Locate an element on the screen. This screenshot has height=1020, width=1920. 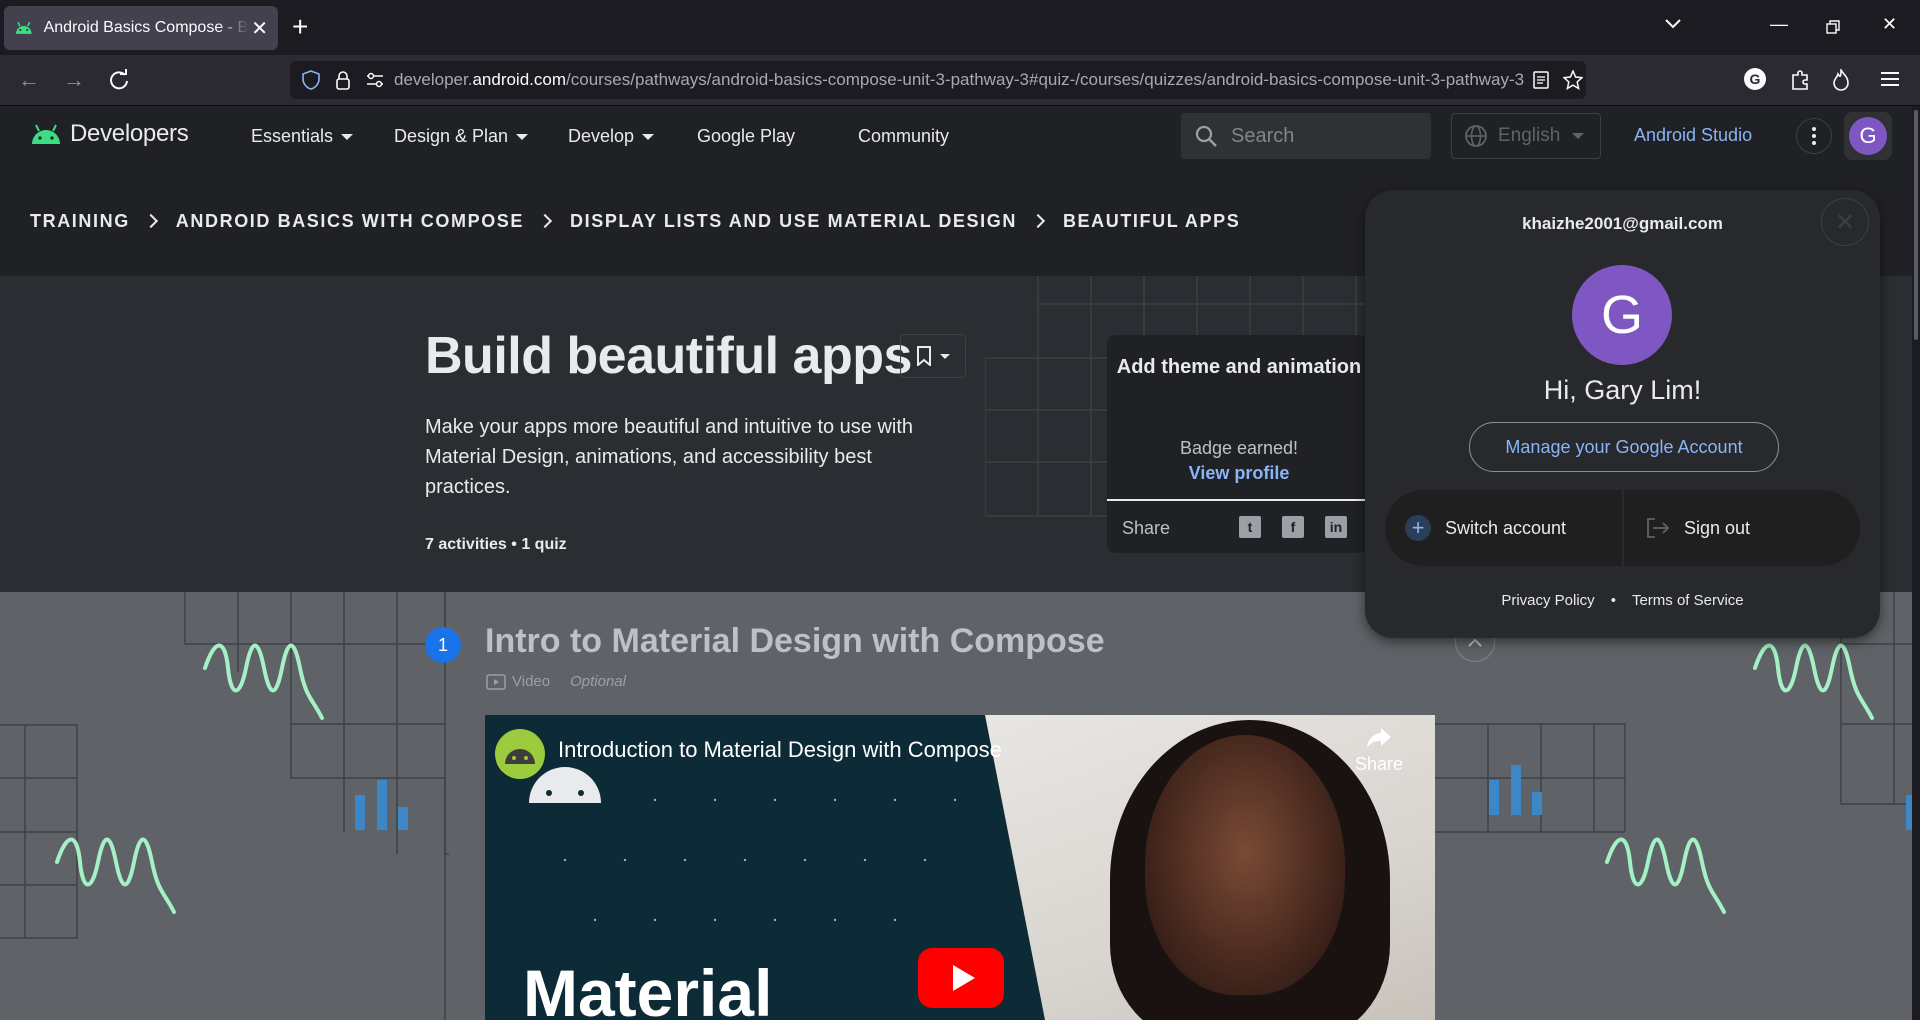
presenter-face is located at coordinates (1245, 865).